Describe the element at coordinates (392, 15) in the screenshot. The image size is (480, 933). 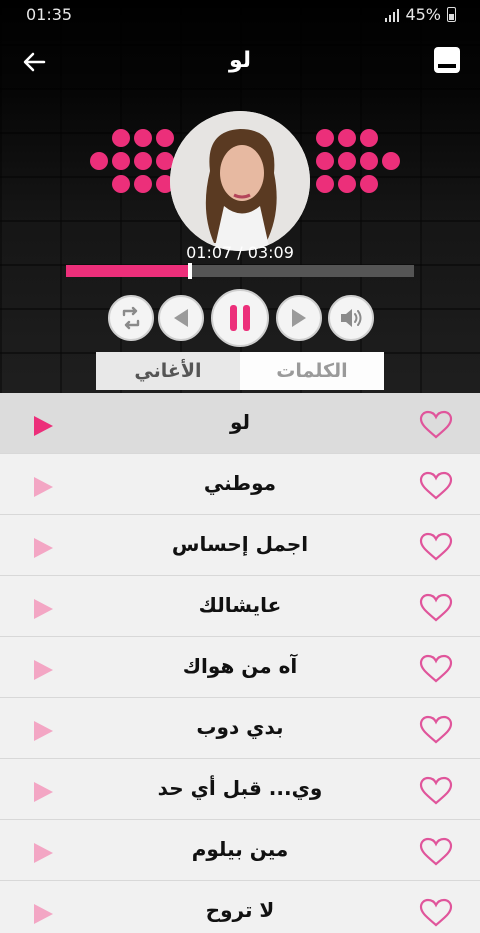
I see `signal-icon` at that location.